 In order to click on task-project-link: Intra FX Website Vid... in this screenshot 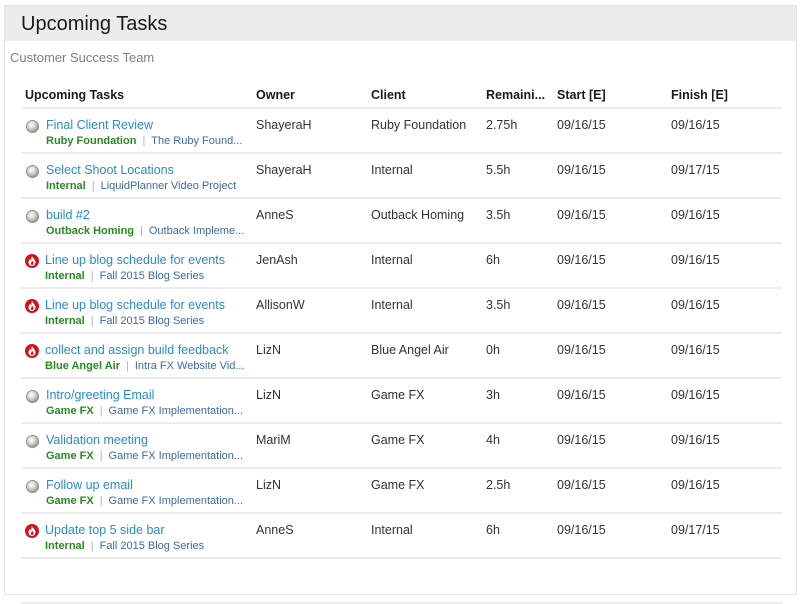, I will do `click(190, 366)`.